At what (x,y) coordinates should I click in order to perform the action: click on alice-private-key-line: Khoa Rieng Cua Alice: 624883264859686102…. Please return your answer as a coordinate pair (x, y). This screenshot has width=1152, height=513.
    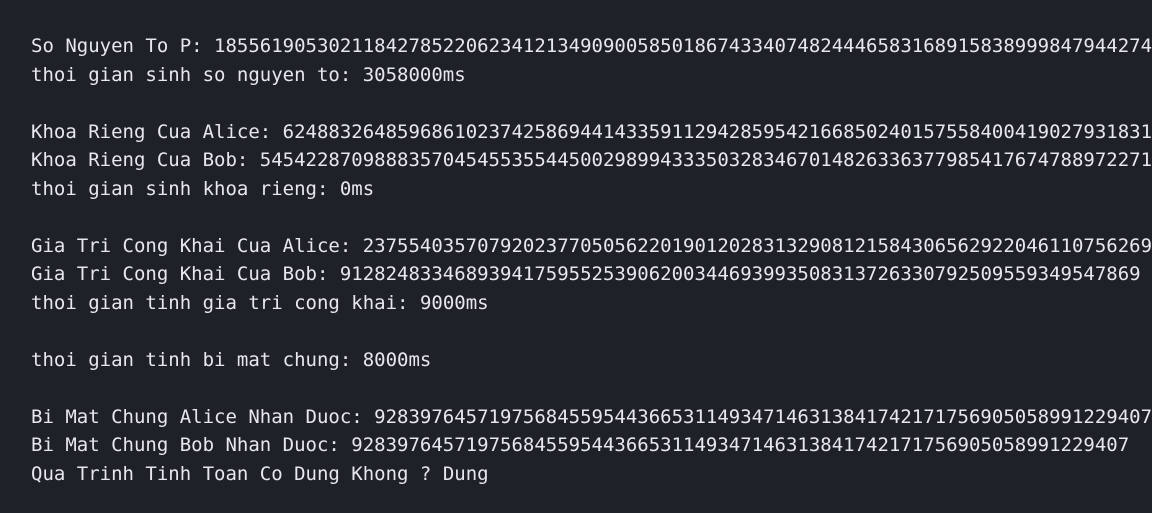
    Looking at the image, I should click on (591, 132).